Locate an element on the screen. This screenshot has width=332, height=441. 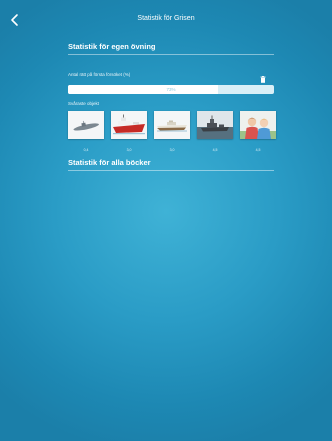
top-bar: Statistik för Grisen is located at coordinates (166, 20).